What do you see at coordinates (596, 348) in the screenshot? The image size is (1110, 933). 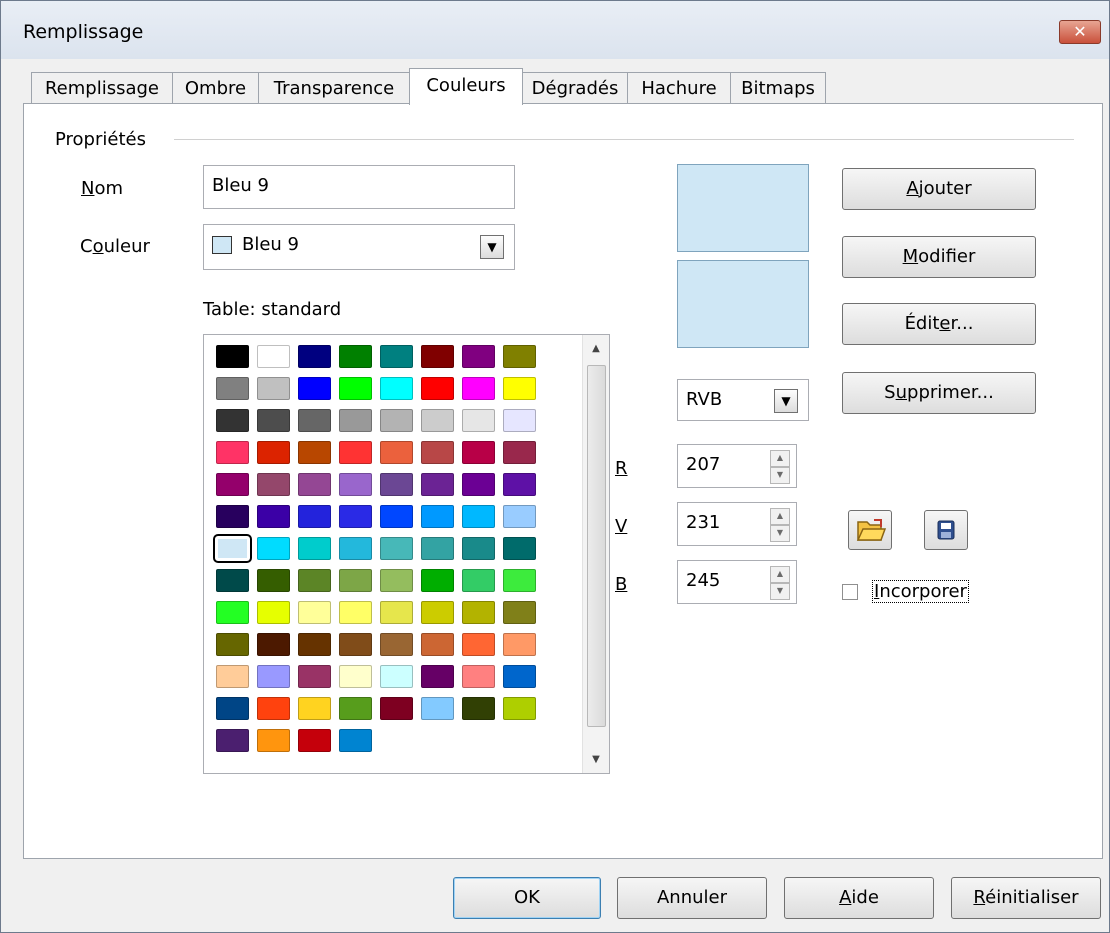 I see `scroll-up-icon: ▲` at bounding box center [596, 348].